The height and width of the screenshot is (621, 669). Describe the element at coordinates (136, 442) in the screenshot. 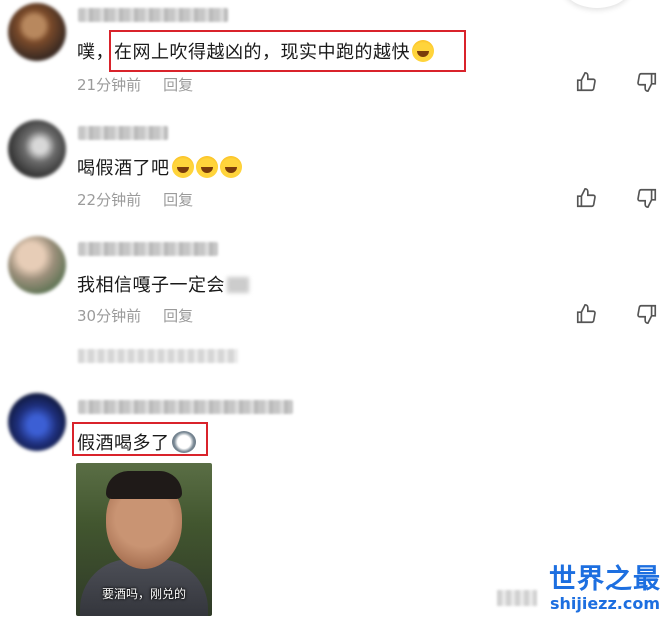

I see `comment-text-4: 假酒喝多了` at that location.